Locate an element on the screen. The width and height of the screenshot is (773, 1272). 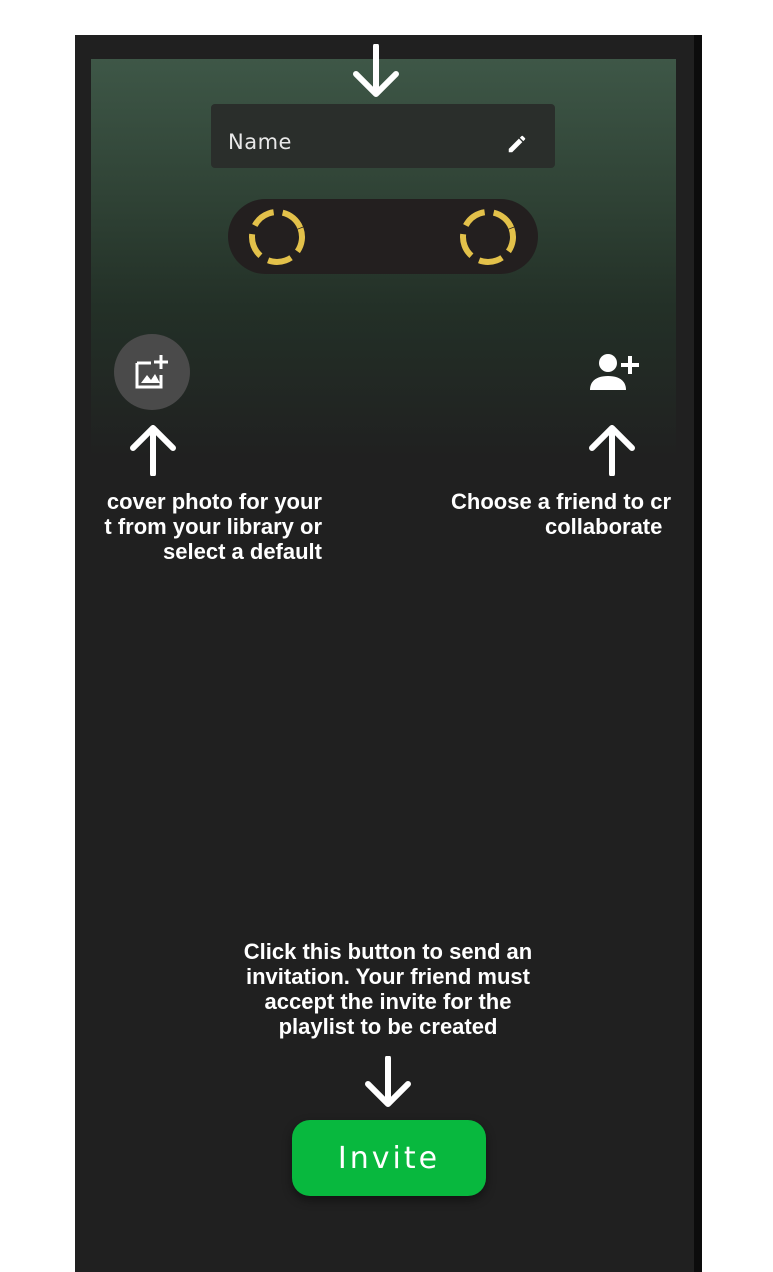
reel-right-icon is located at coordinates (488, 237).